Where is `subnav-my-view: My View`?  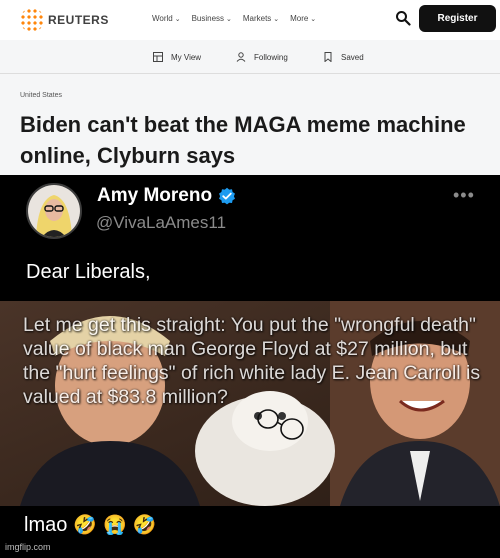 subnav-my-view: My View is located at coordinates (177, 57).